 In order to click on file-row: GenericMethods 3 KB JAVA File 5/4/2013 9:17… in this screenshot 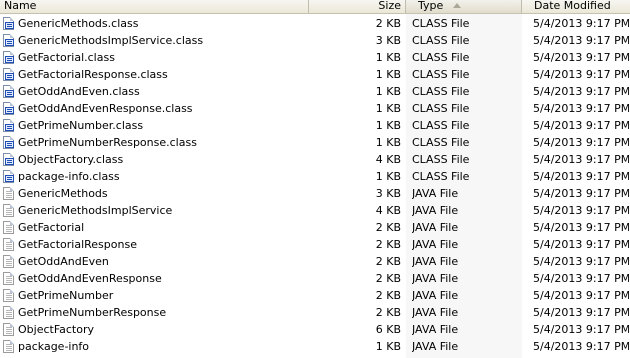, I will do `click(315, 193)`.